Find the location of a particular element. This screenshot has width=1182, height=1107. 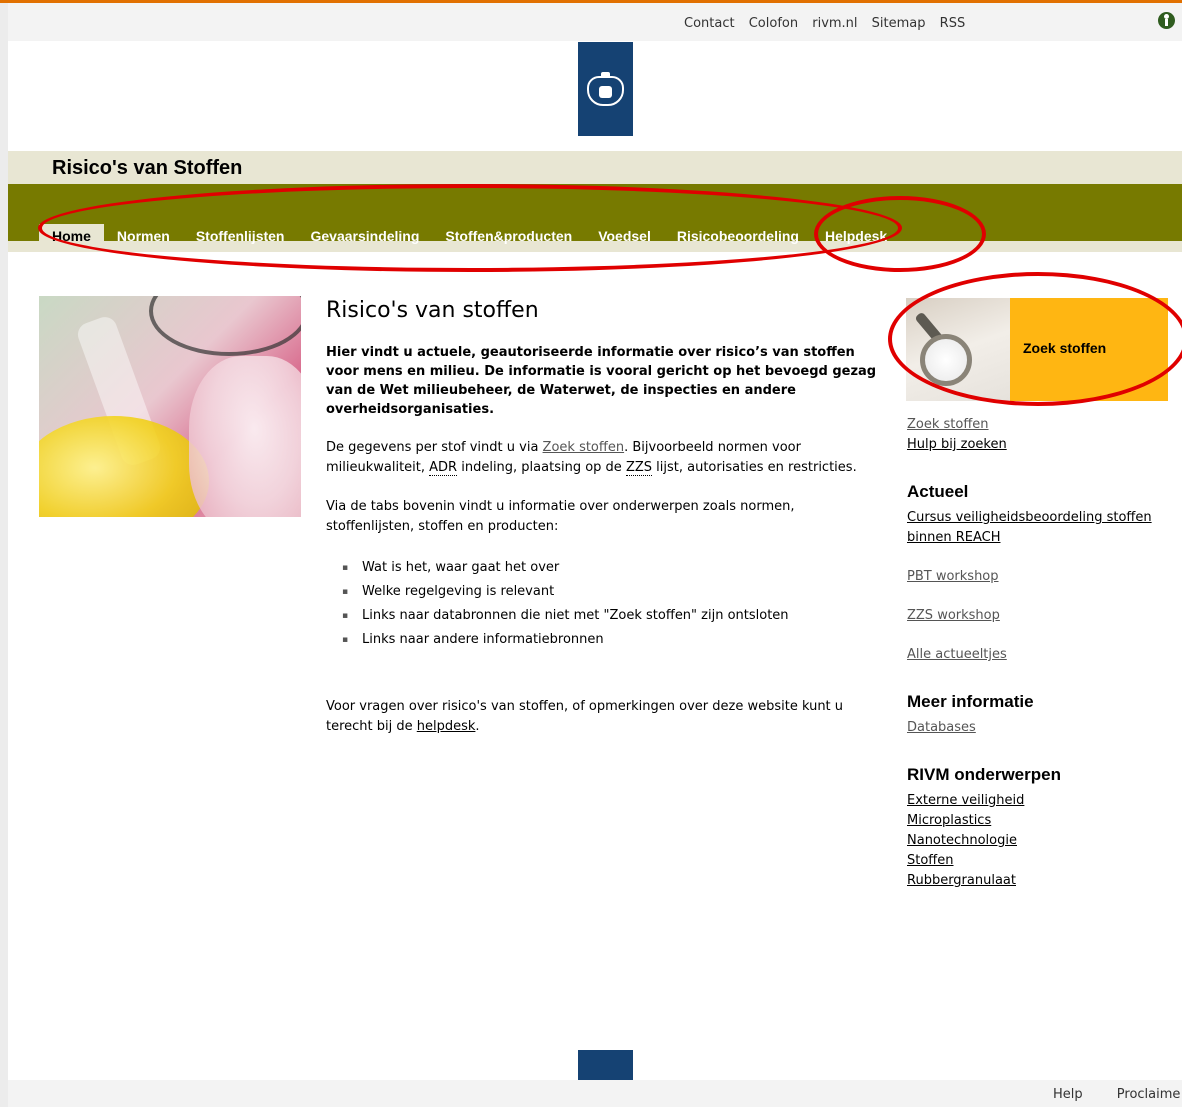

stoffen-link: Stoffen is located at coordinates (1042, 861).